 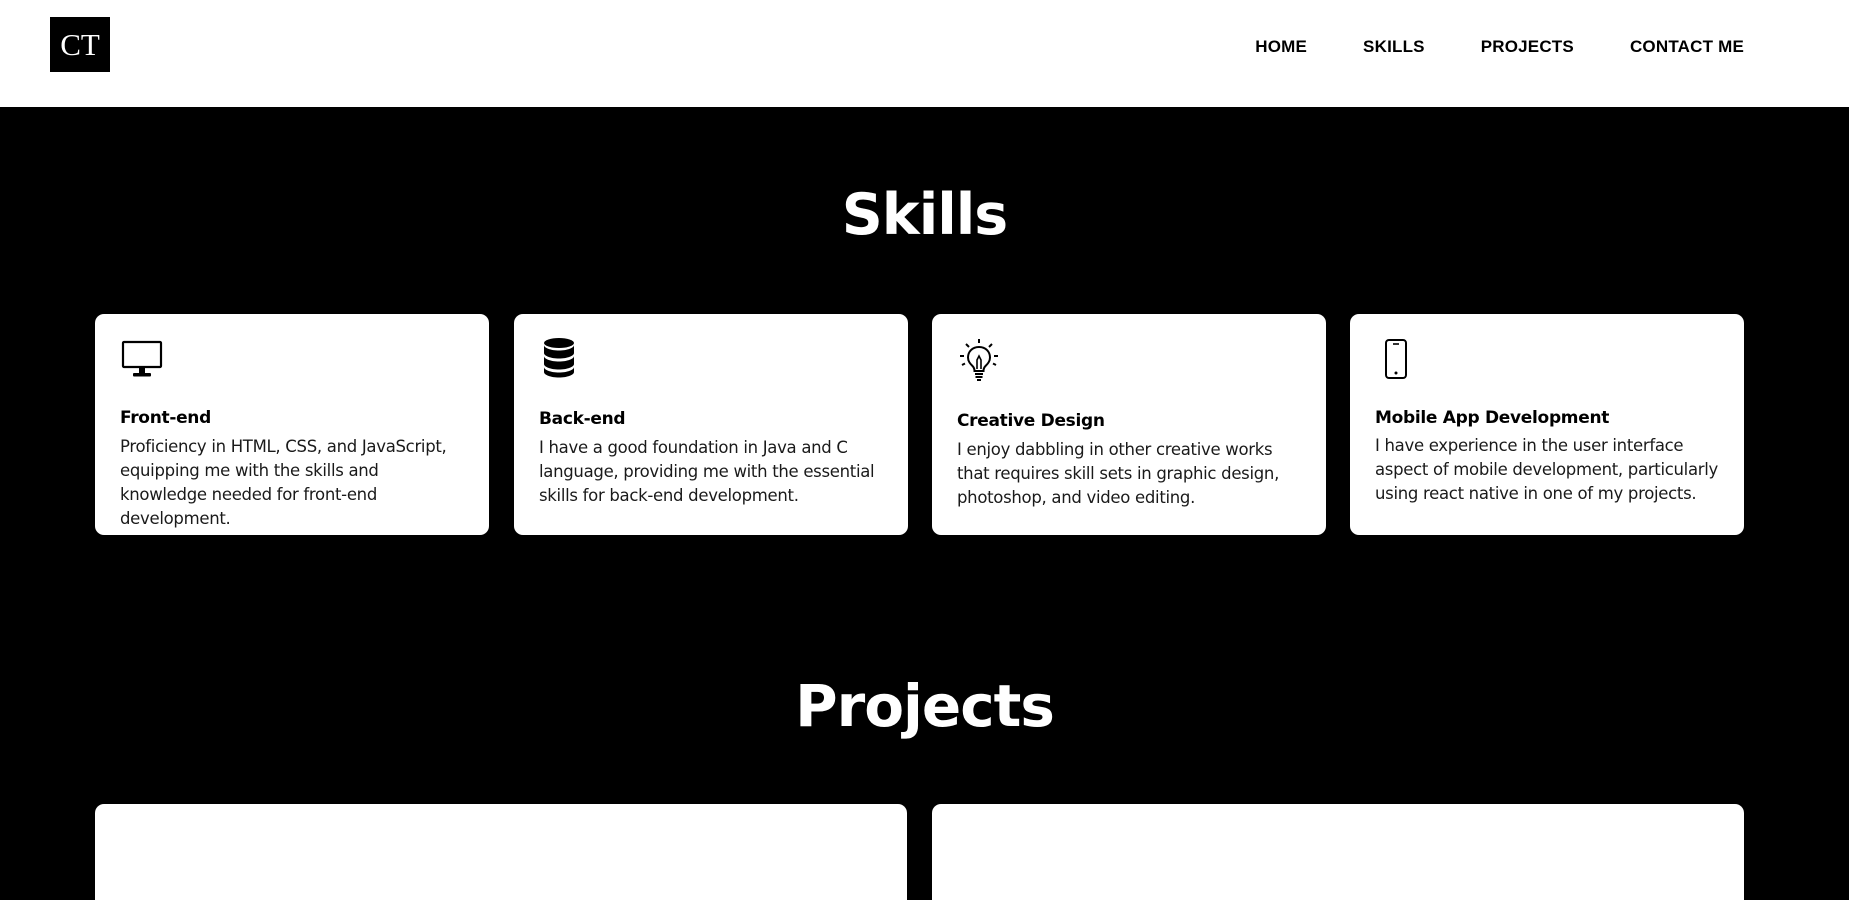 I want to click on lightbulb-icon, so click(x=979, y=360).